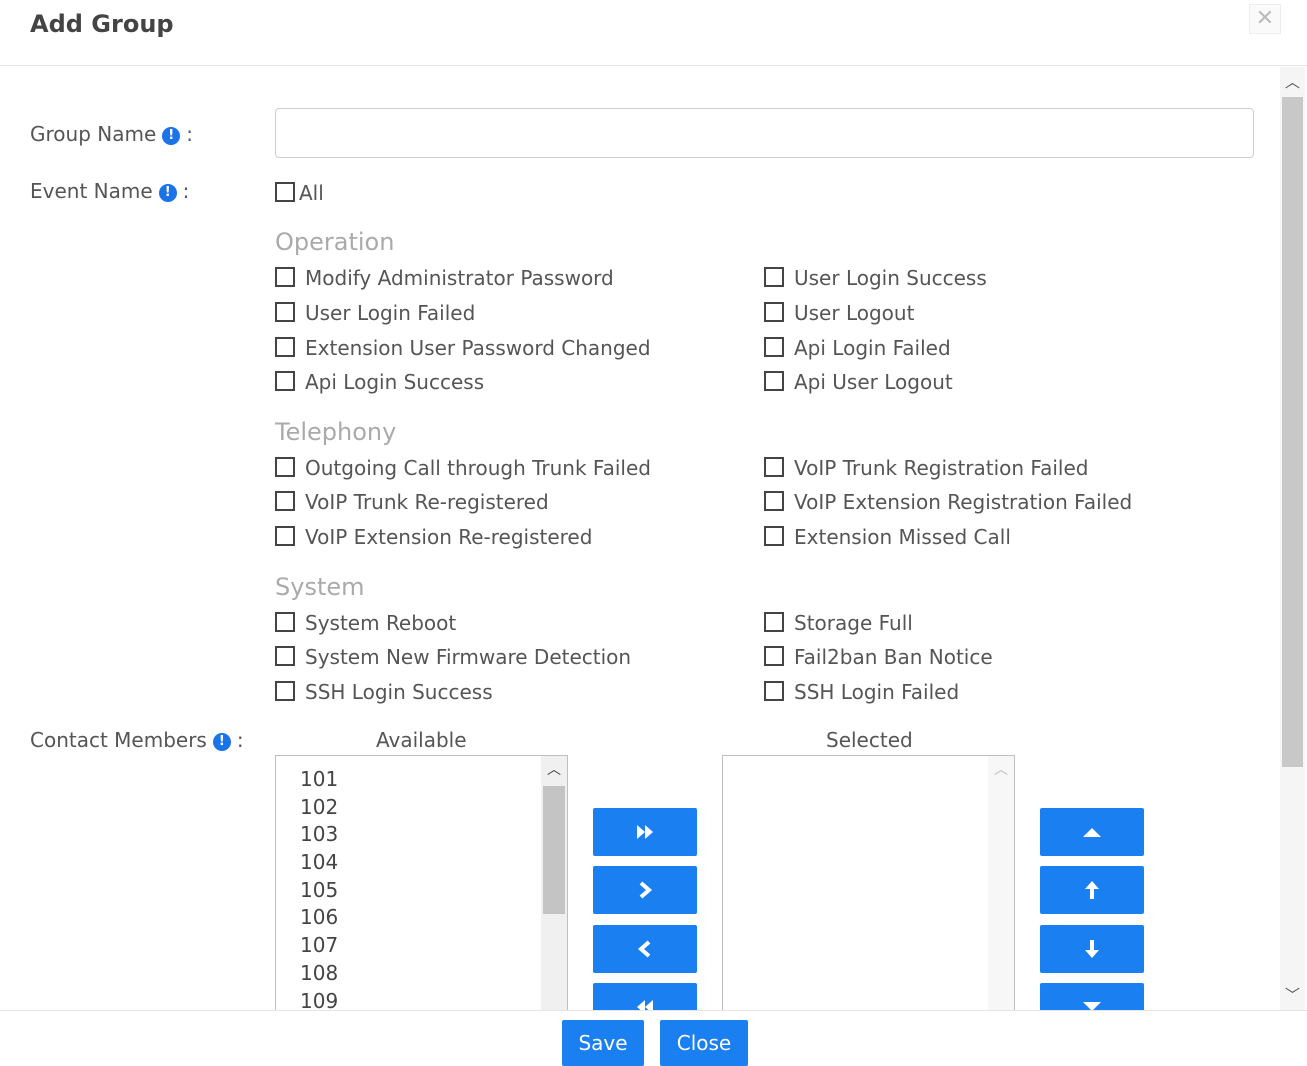 The image size is (1307, 1066). I want to click on remove-all-button, so click(645, 996).